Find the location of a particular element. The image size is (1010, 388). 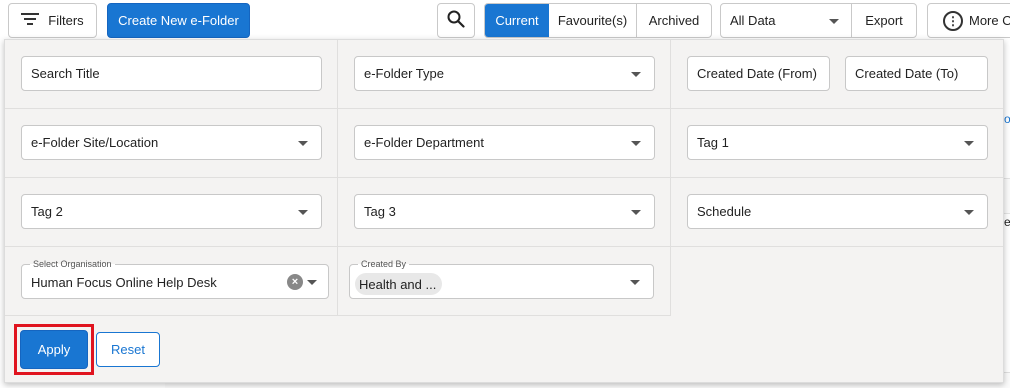

data-export-group: All Data Export is located at coordinates (818, 20).